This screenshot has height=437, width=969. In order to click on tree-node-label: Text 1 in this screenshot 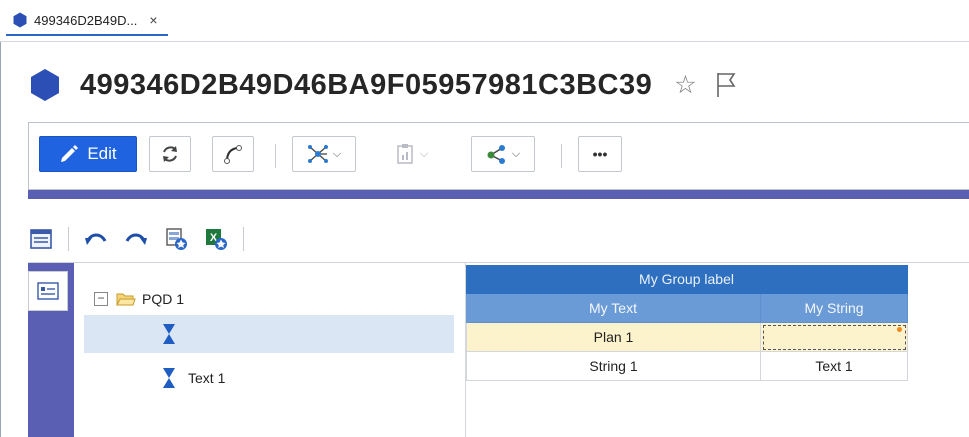, I will do `click(207, 378)`.